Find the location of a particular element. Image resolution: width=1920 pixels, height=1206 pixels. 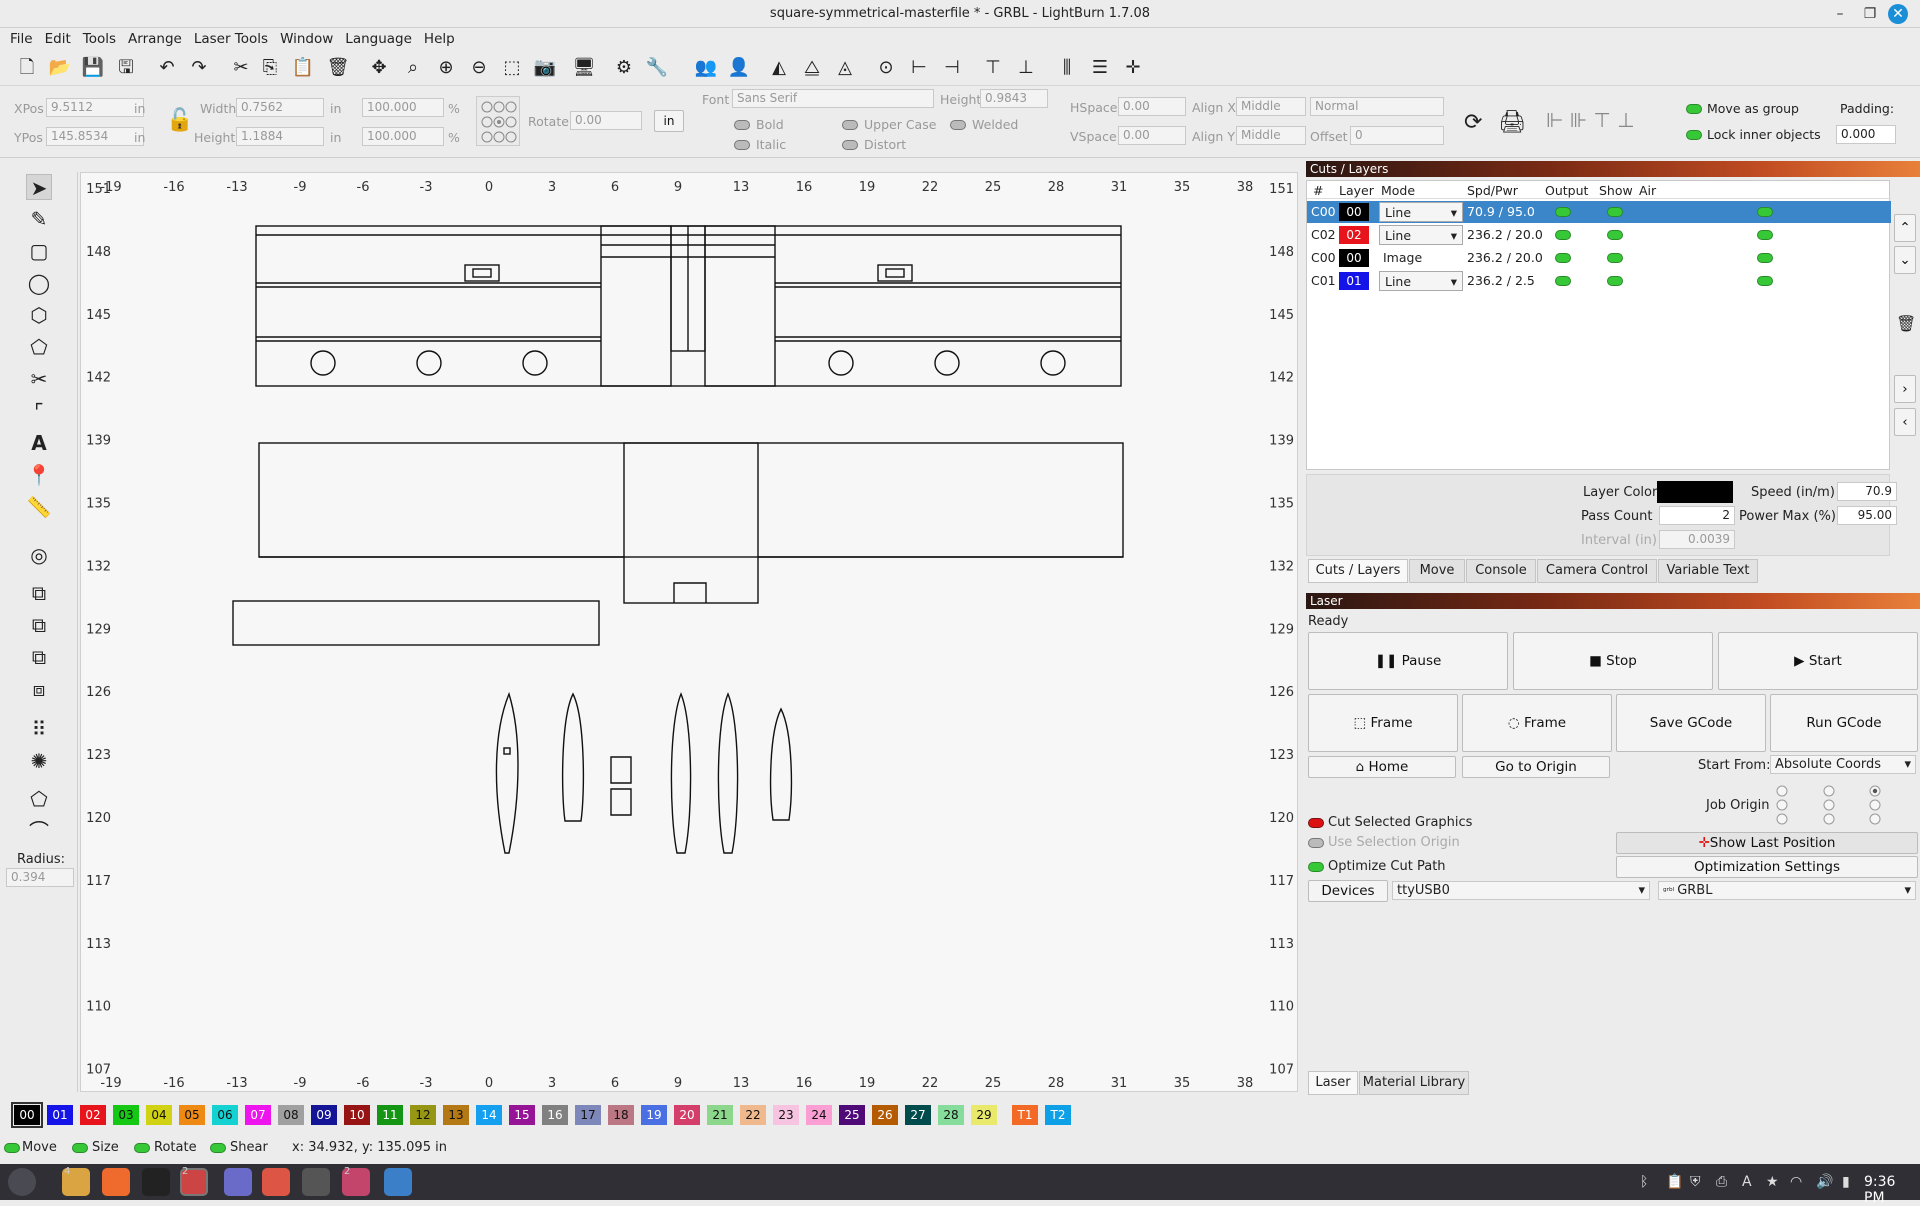

palette-color-09: 09 is located at coordinates (324, 1115).